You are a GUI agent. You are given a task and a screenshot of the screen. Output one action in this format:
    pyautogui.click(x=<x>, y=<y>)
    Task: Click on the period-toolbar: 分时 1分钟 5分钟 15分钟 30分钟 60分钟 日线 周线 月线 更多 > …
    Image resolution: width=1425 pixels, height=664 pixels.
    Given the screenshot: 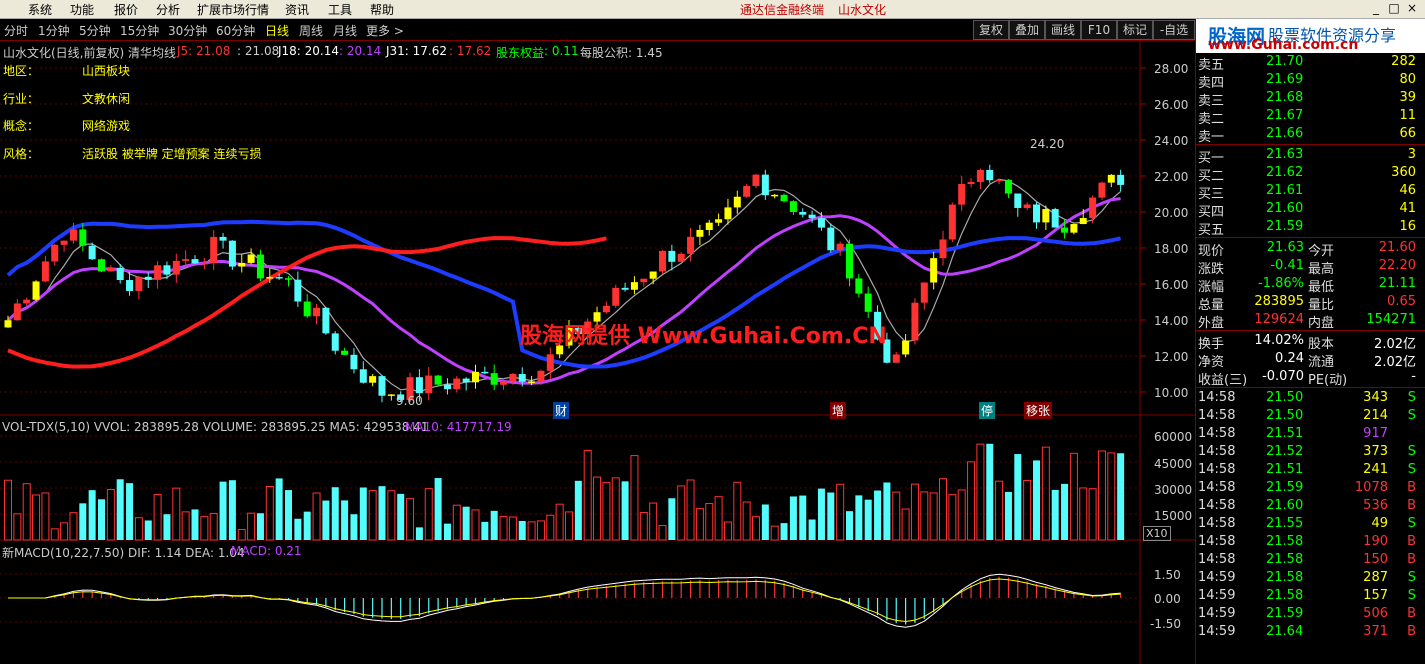 What is the action you would take?
    pyautogui.click(x=597, y=30)
    